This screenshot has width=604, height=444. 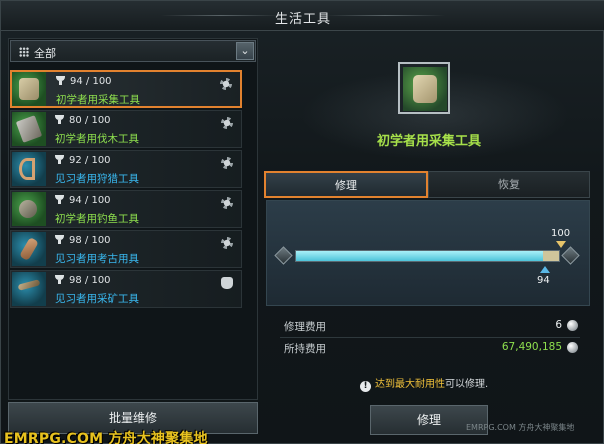 What do you see at coordinates (126, 289) in the screenshot?
I see `tool-row-mining: 98 / 100 见习者用采矿工具` at bounding box center [126, 289].